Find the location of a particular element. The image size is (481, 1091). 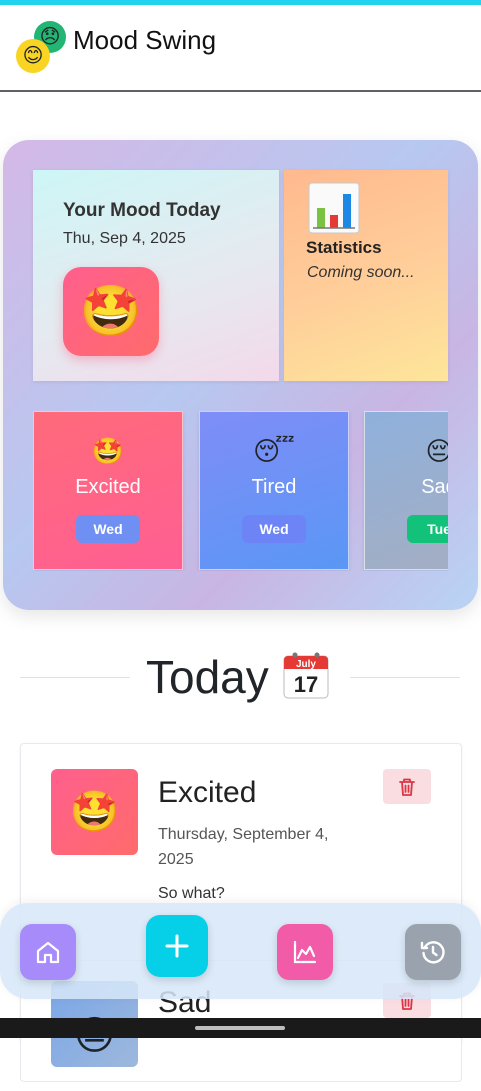

history-icon is located at coordinates (432, 952).